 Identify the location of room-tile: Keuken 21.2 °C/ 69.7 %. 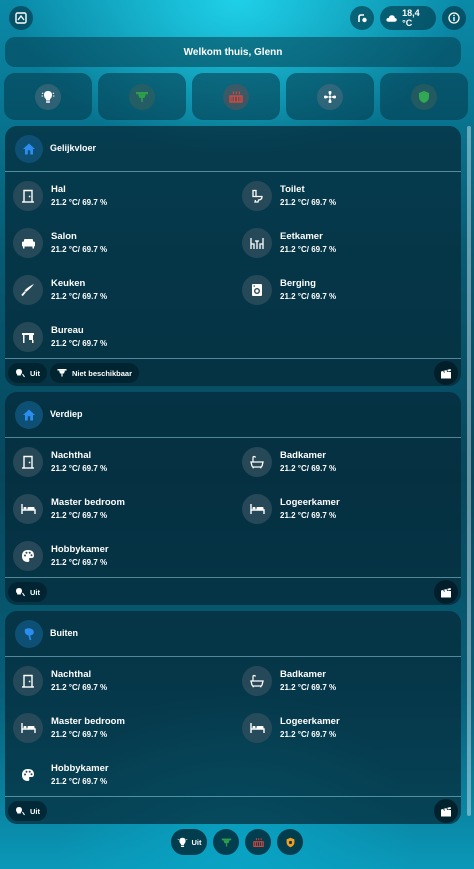
(113, 295).